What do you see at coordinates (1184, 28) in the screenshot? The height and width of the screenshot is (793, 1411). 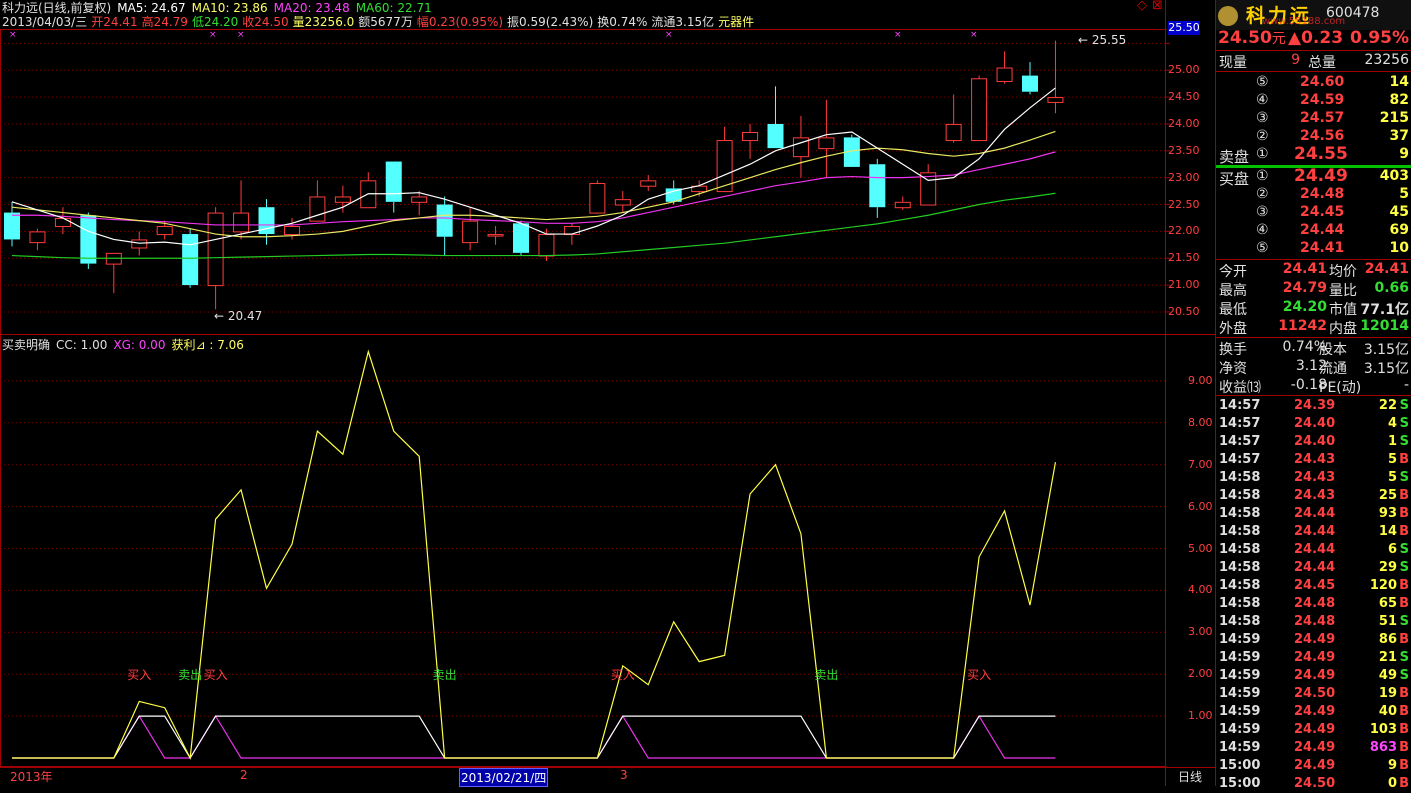 I see `axis-current-price: 25.50` at bounding box center [1184, 28].